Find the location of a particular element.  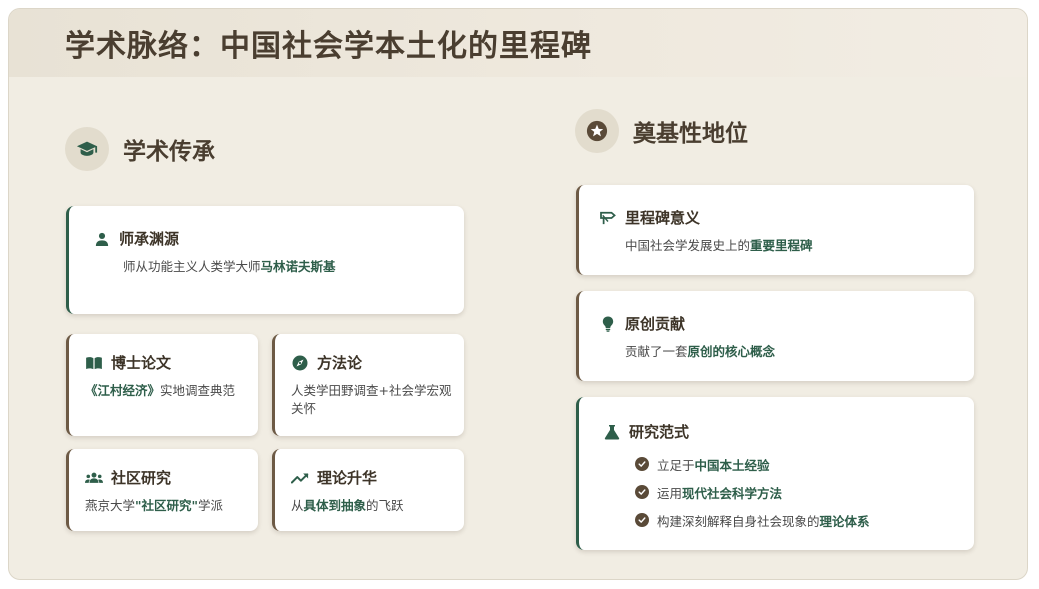

list-item: 构建深刻解释自身社会现象的 理论体系 is located at coordinates (804, 520).